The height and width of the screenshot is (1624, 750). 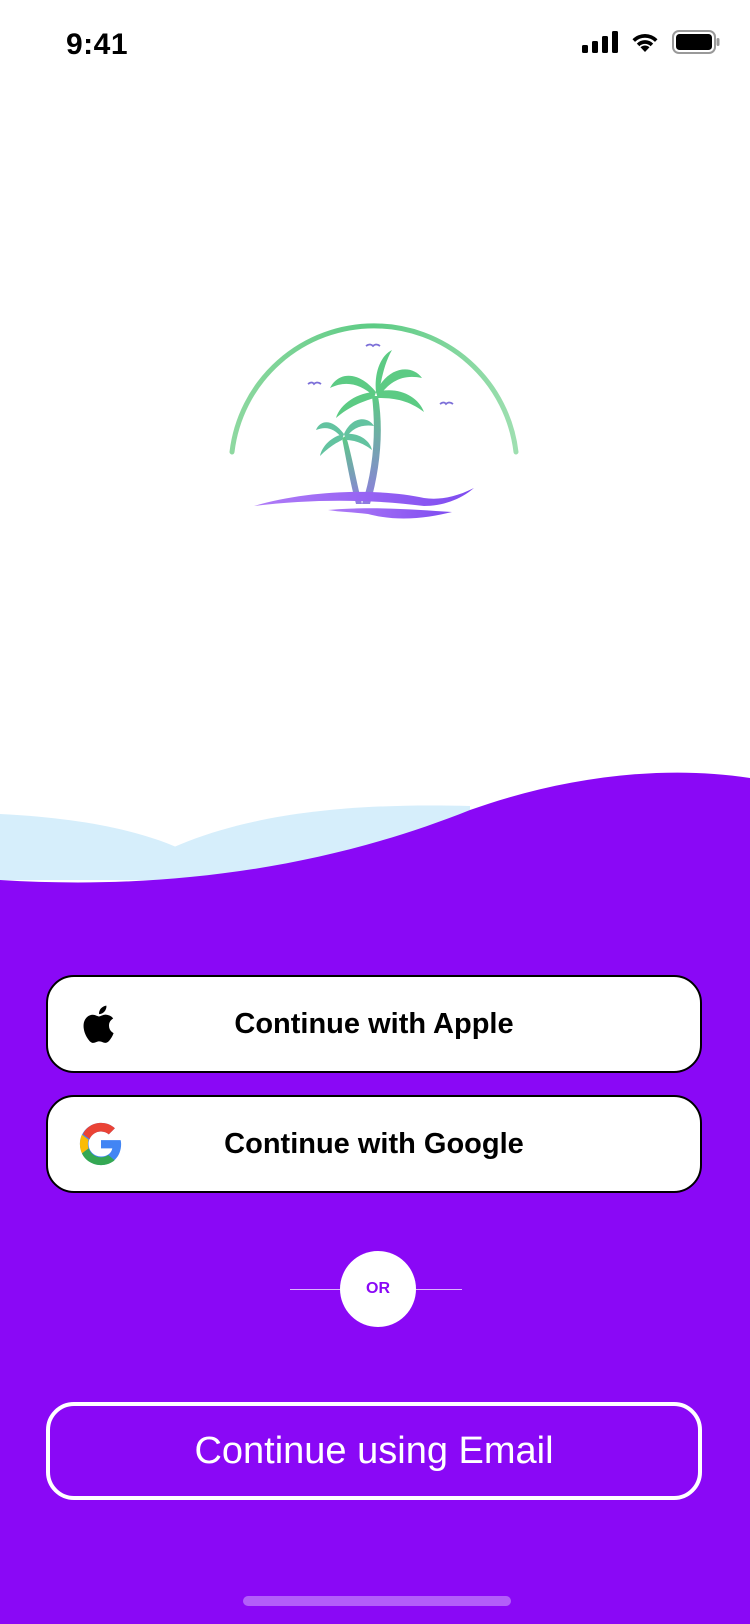 I want to click on apple-icon, so click(x=101, y=1024).